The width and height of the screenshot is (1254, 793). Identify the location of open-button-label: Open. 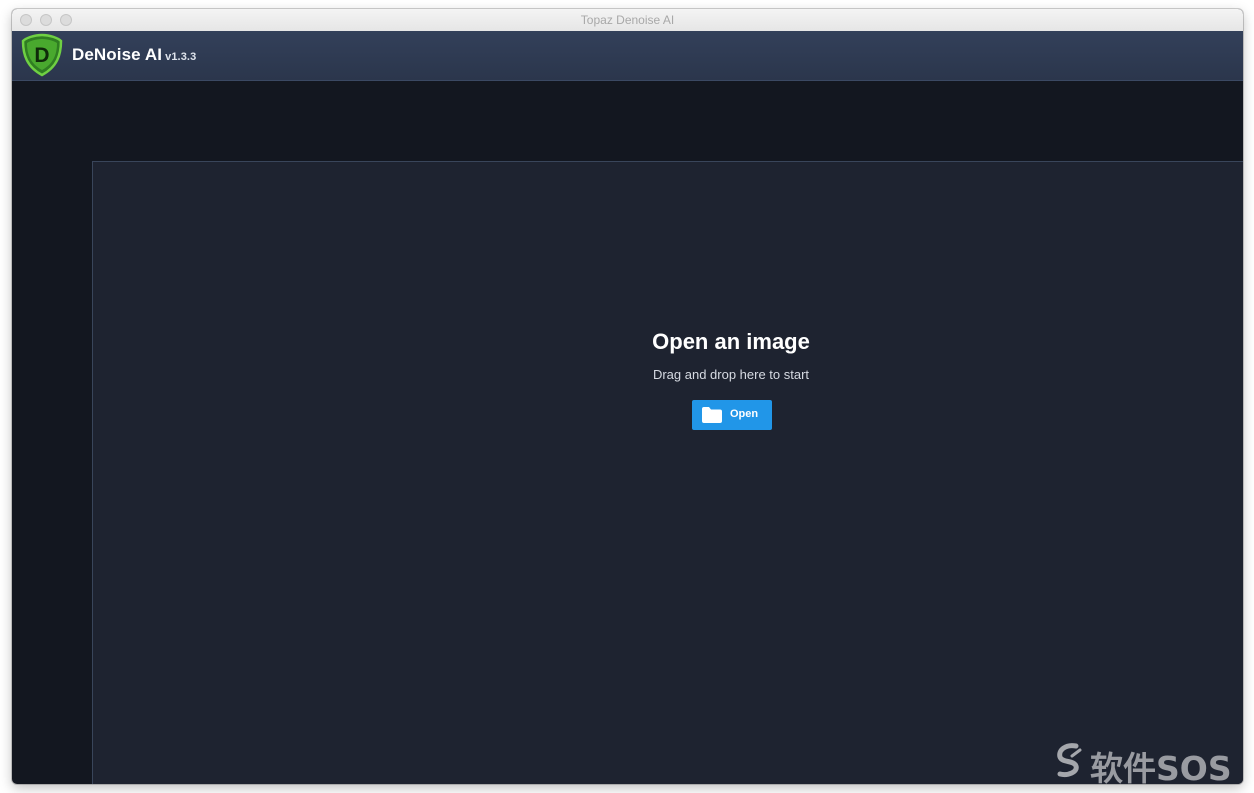
(744, 414).